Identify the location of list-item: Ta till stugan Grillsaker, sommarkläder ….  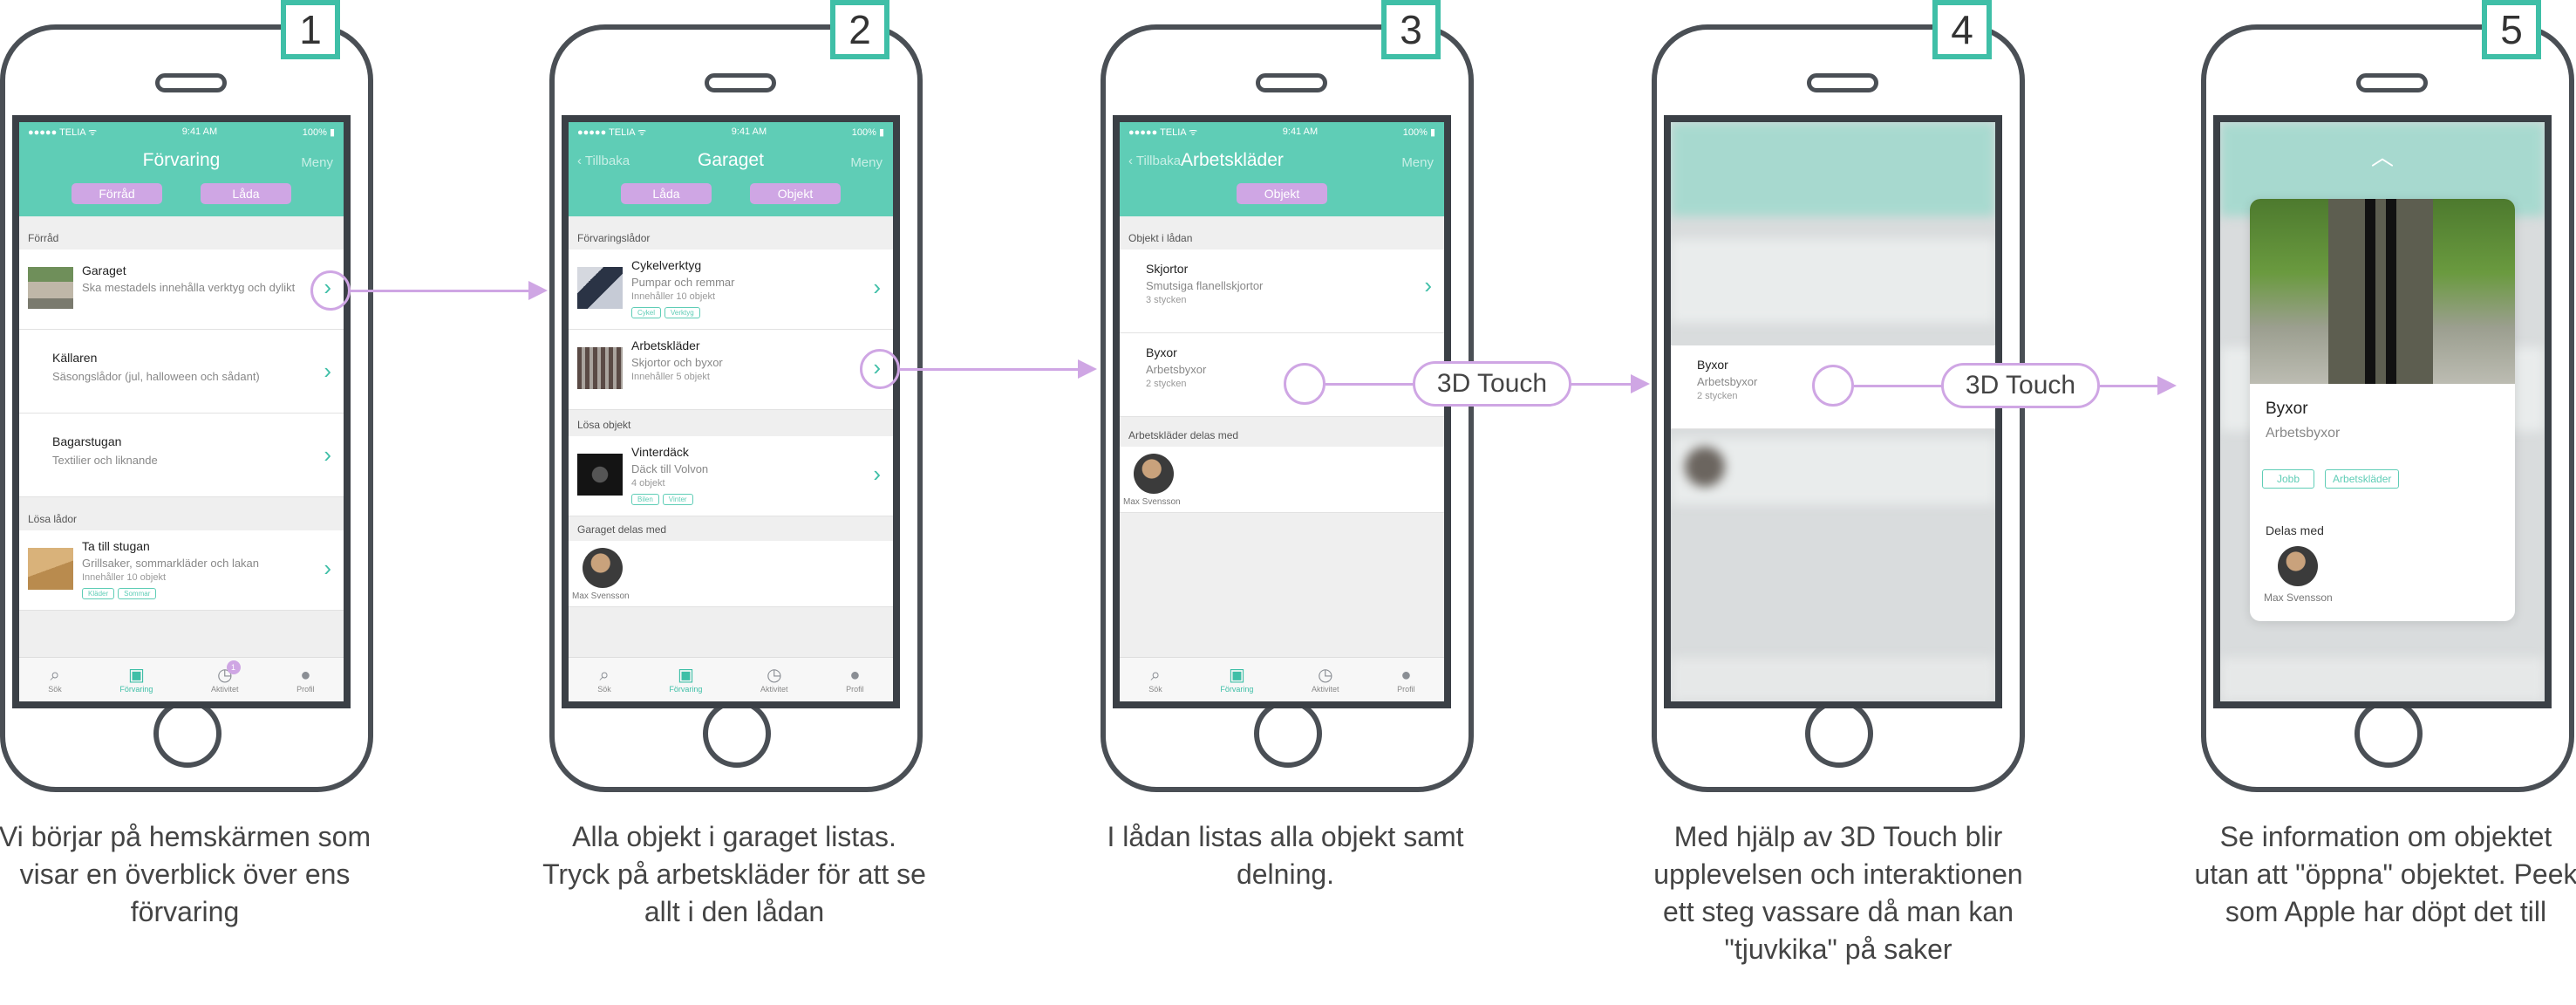
(182, 571).